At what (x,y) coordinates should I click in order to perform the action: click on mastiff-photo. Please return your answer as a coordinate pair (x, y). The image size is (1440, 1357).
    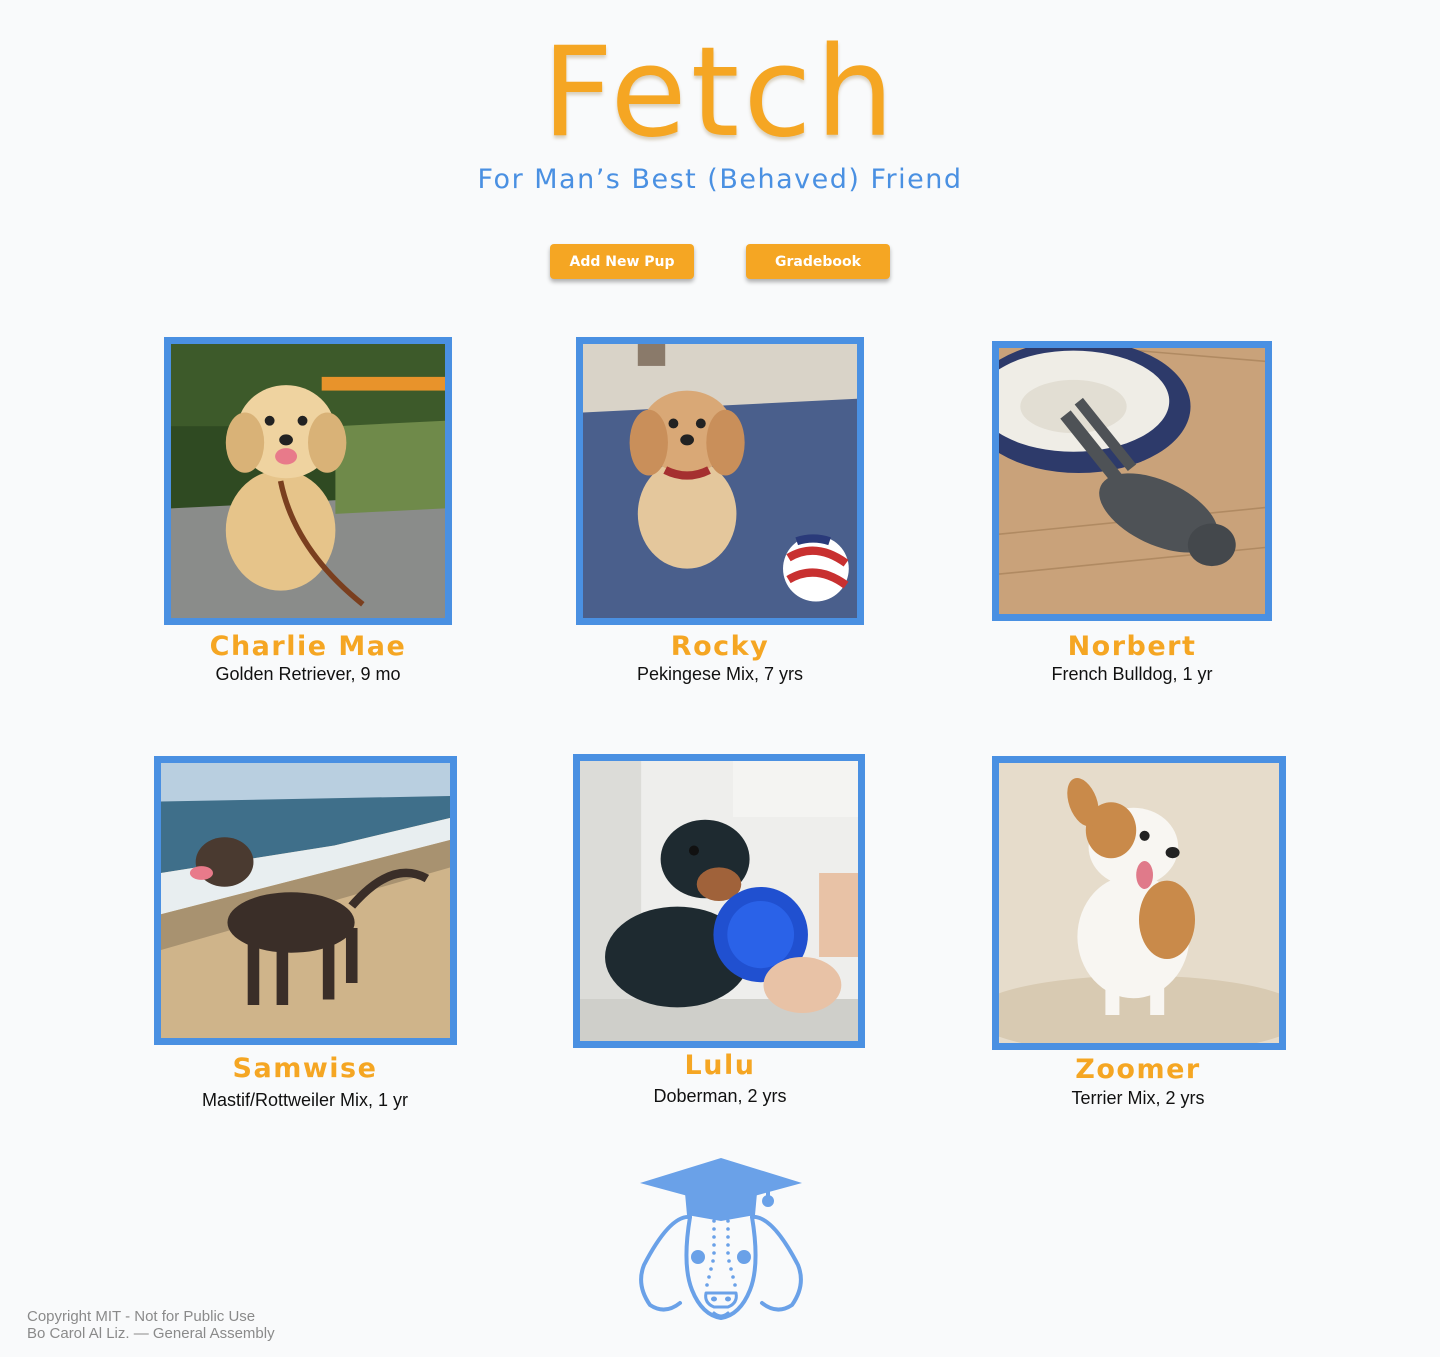
    Looking at the image, I should click on (305, 900).